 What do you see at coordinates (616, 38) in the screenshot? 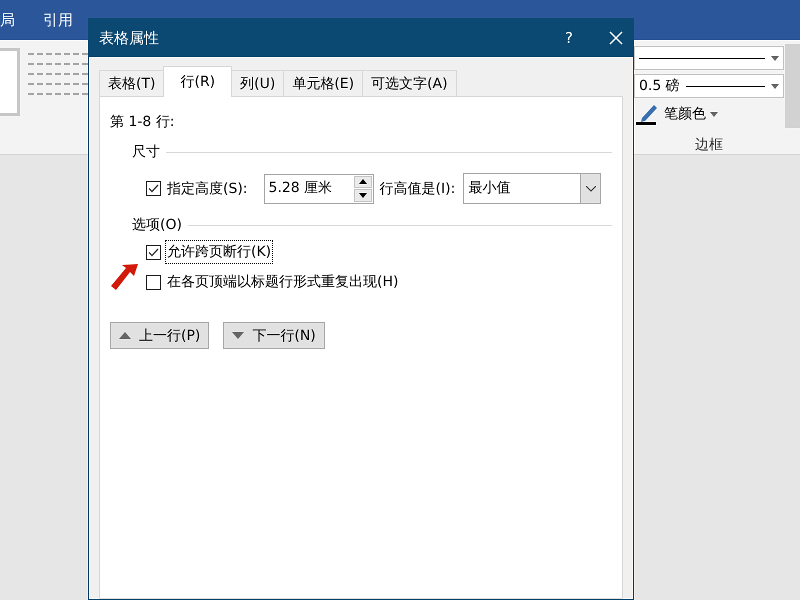
I see `close-icon` at bounding box center [616, 38].